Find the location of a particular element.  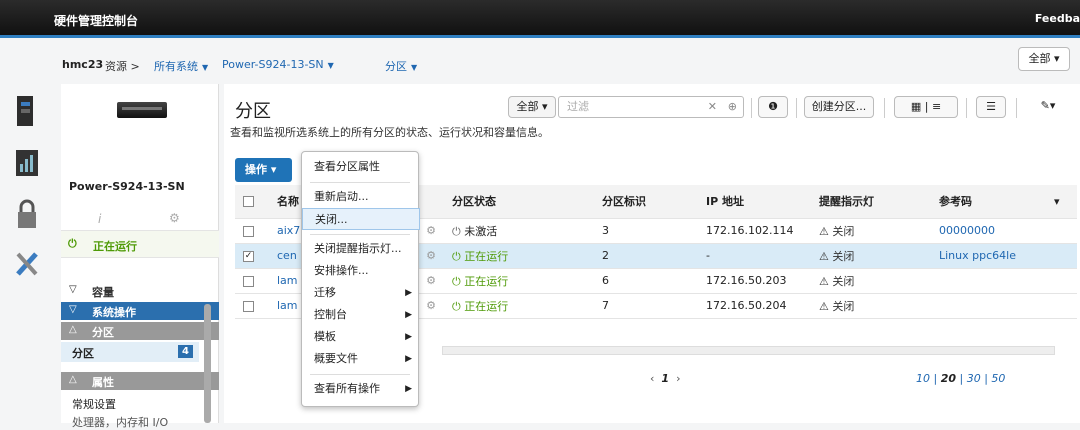

column-partition-id: 分区标识 is located at coordinates (646, 202).